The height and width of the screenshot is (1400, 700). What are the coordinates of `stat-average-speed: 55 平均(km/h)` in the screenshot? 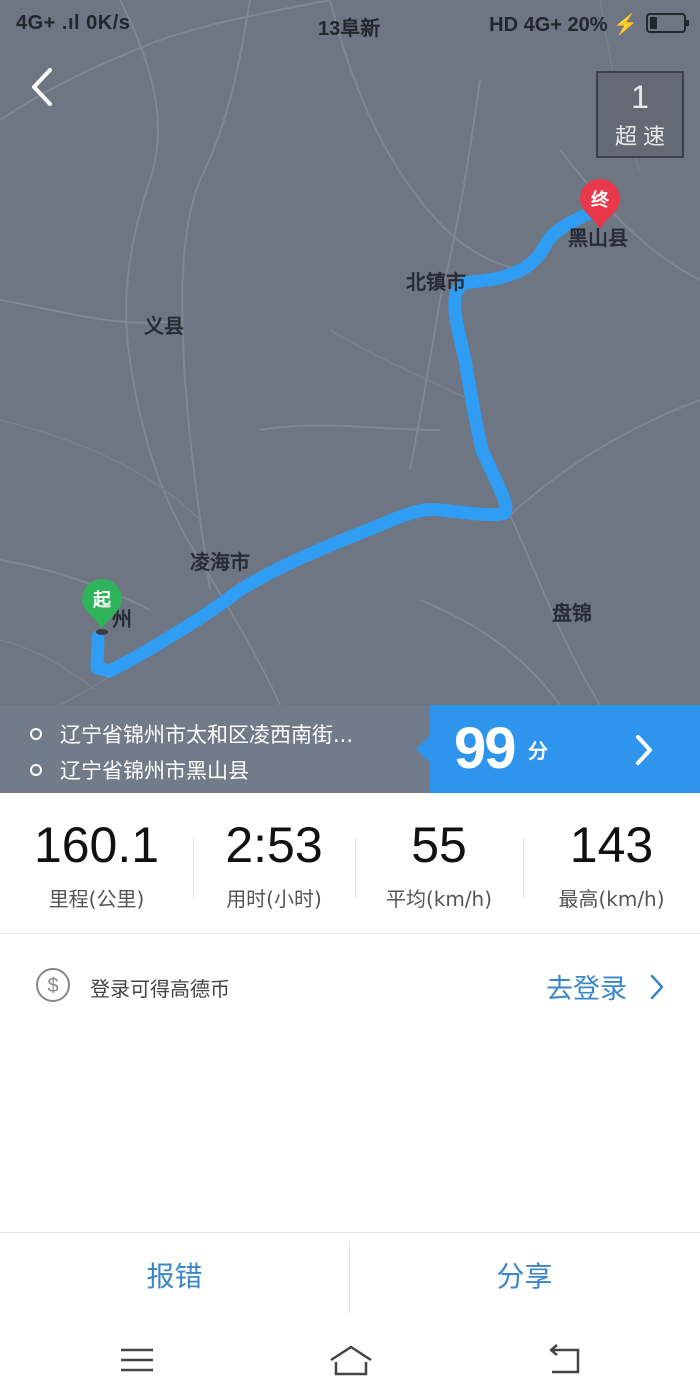 It's located at (439, 863).